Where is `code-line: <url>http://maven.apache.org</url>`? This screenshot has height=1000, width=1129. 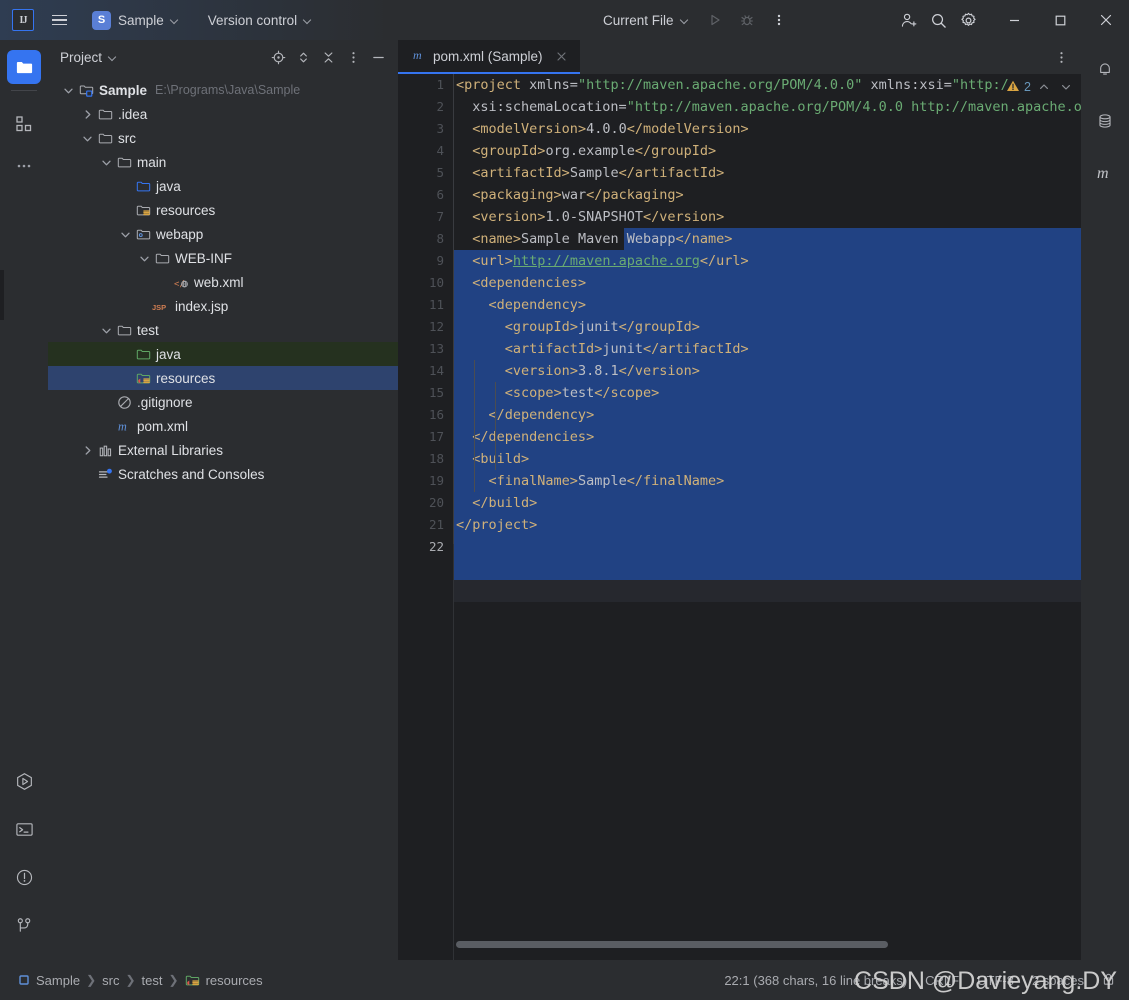 code-line: <url>http://maven.apache.org</url> is located at coordinates (610, 261).